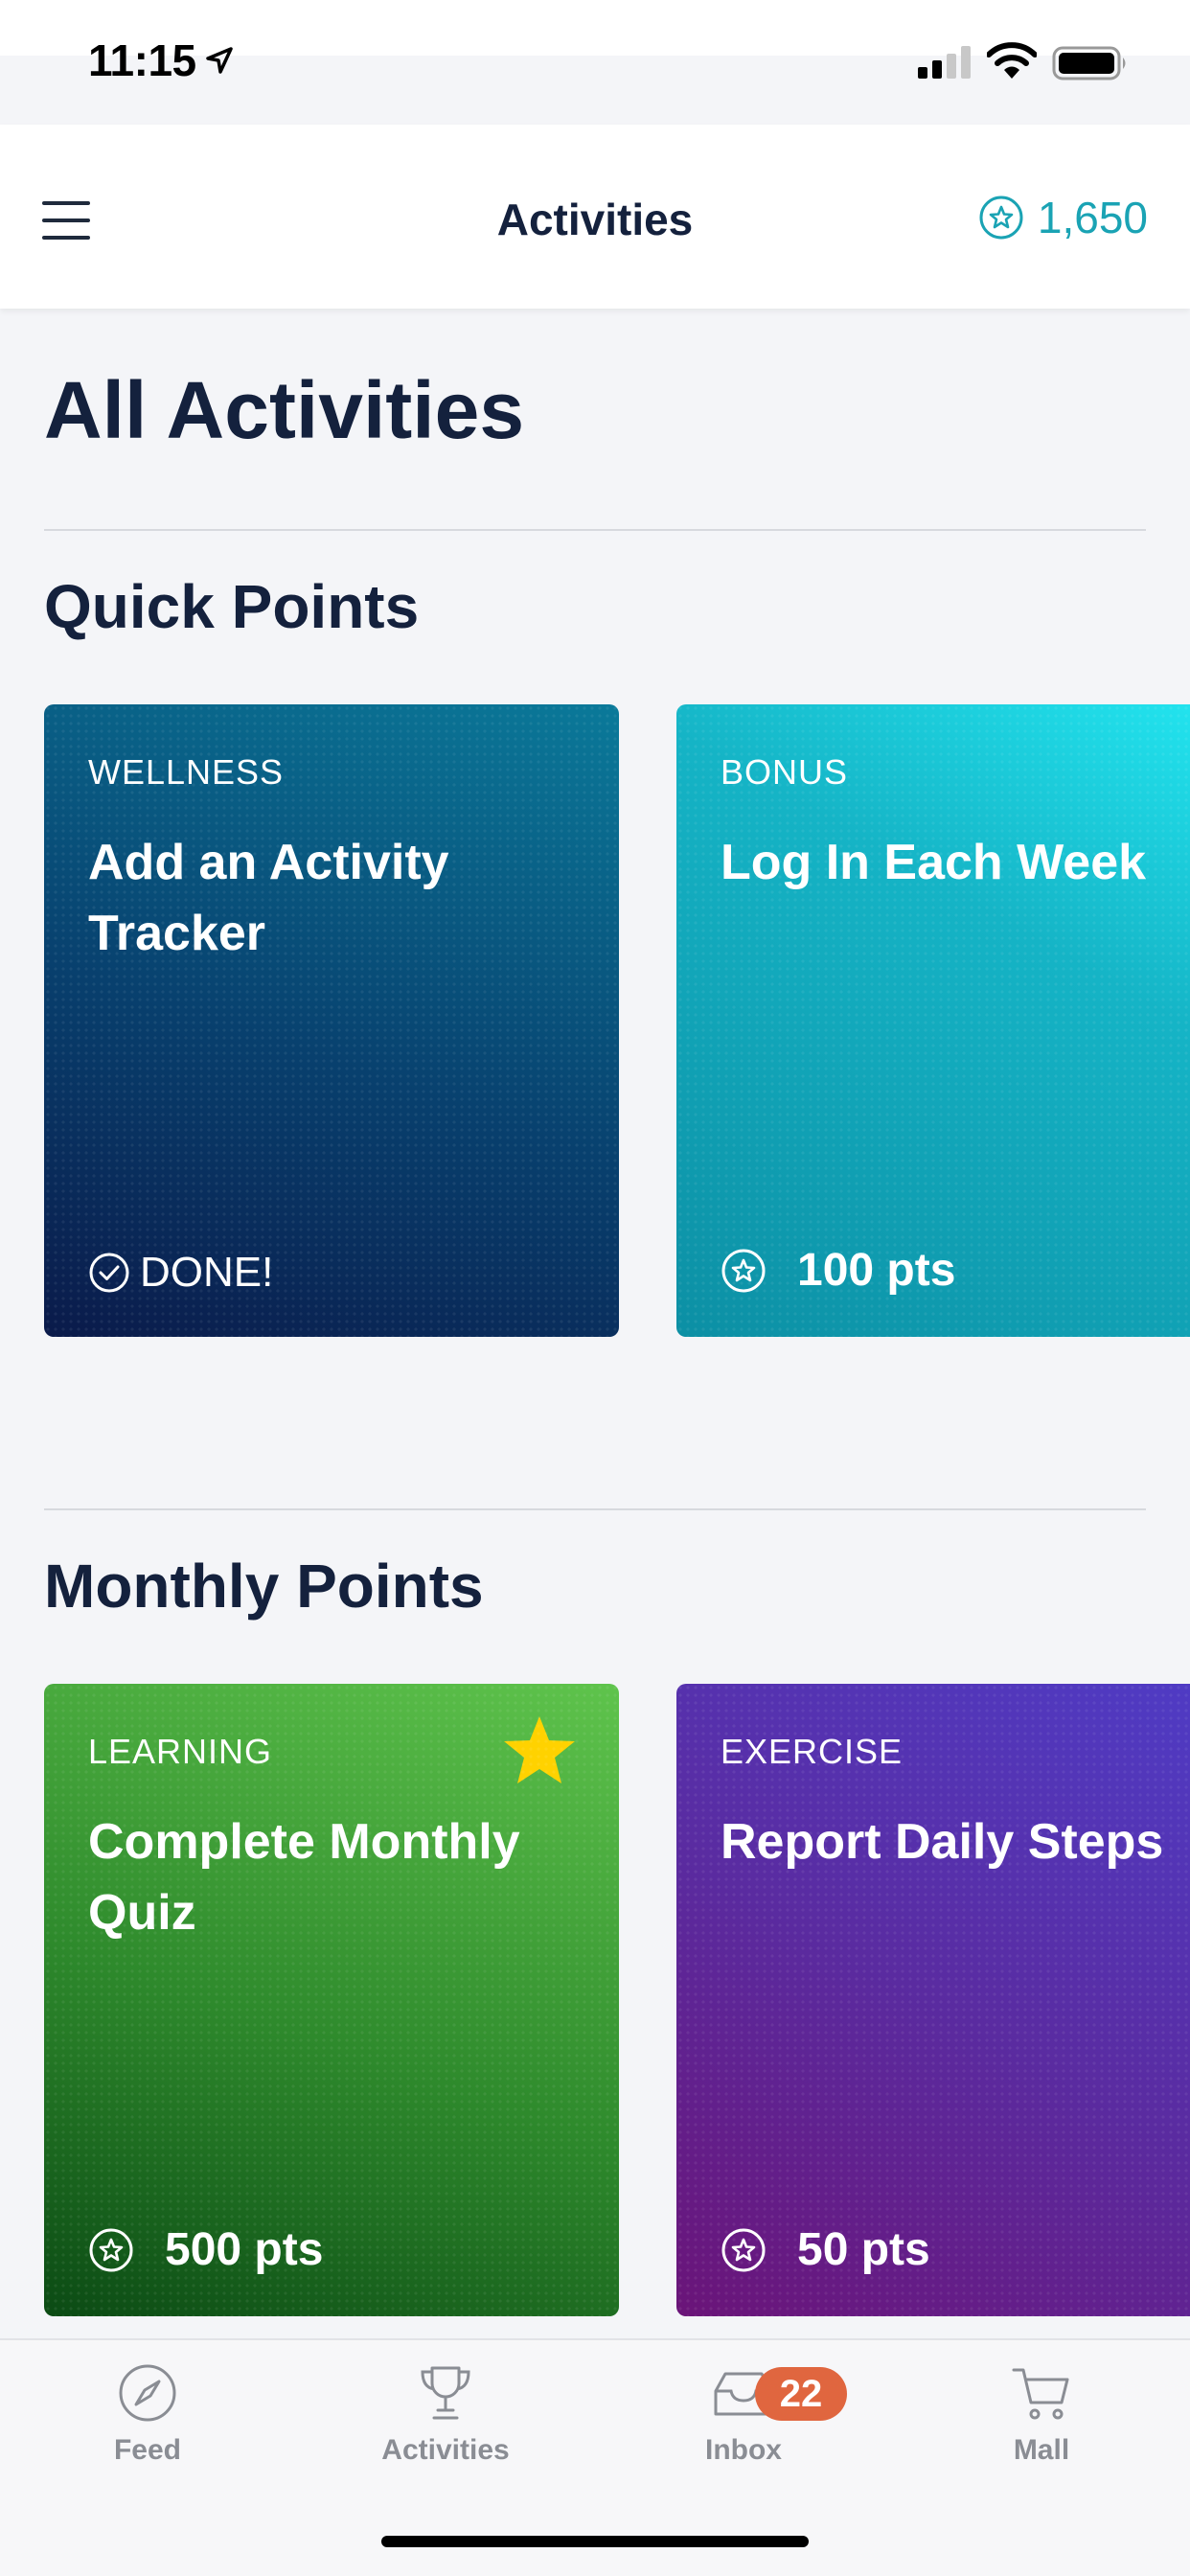 This screenshot has width=1190, height=2576. What do you see at coordinates (148, 2393) in the screenshot?
I see `compass-icon` at bounding box center [148, 2393].